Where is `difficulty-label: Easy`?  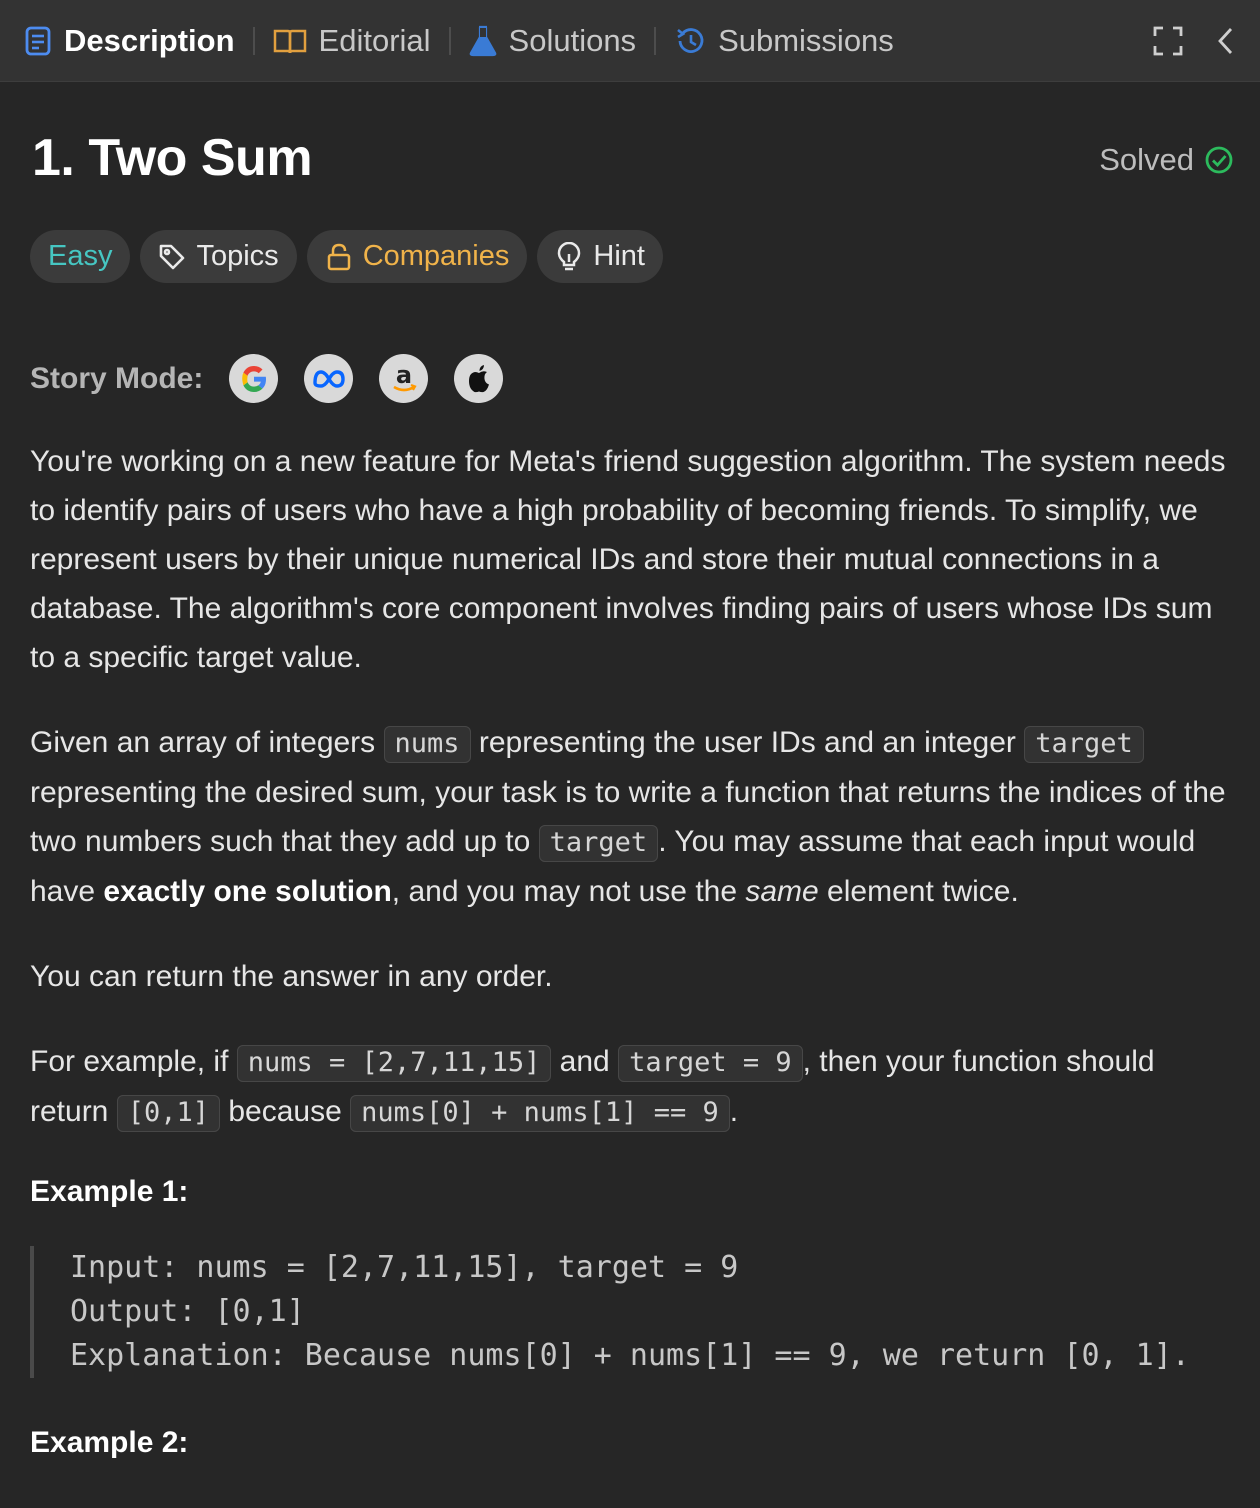
difficulty-label: Easy is located at coordinates (80, 256).